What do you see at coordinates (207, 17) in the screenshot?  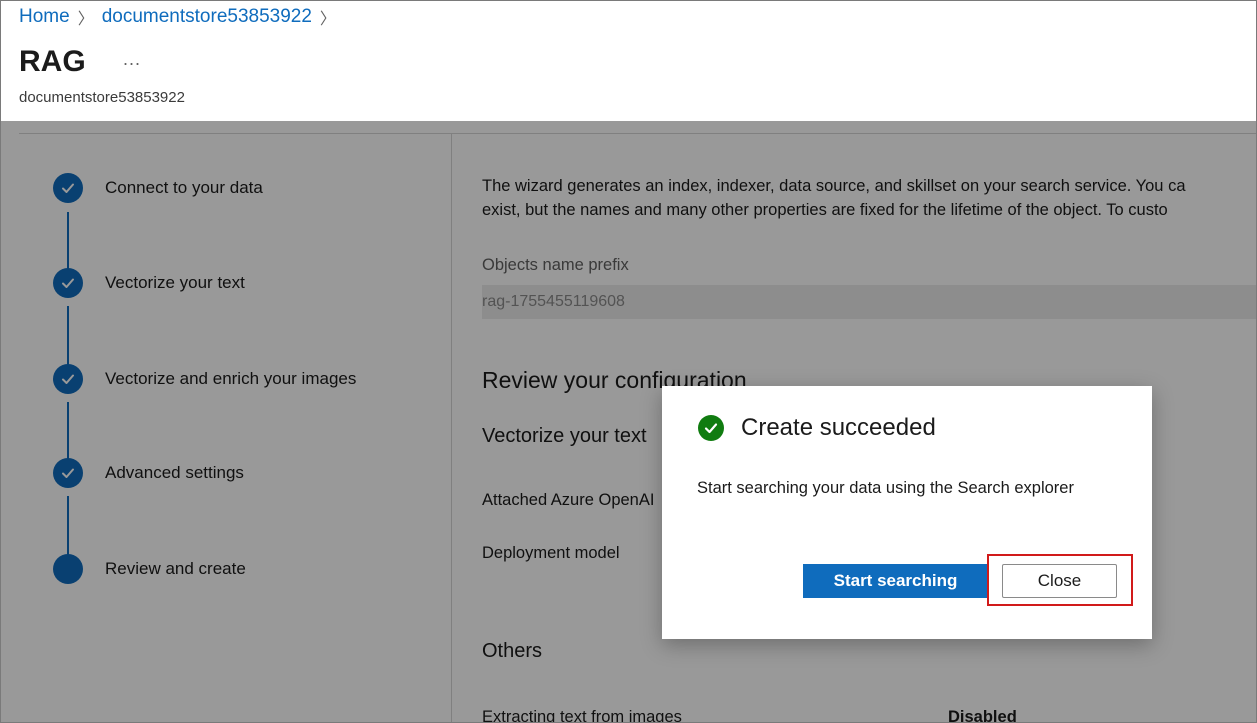 I see `breadcrumb-store-link: documentstore53853922` at bounding box center [207, 17].